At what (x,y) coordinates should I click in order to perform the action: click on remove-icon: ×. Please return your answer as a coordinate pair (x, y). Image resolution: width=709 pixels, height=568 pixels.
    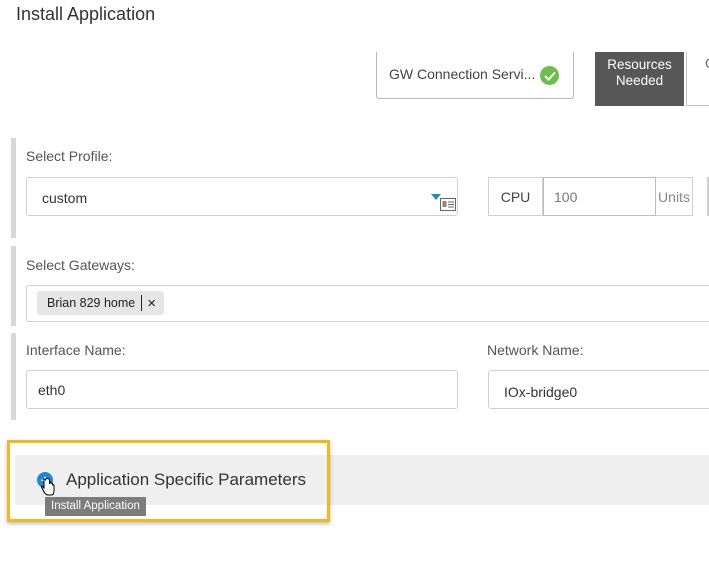
    Looking at the image, I should click on (151, 303).